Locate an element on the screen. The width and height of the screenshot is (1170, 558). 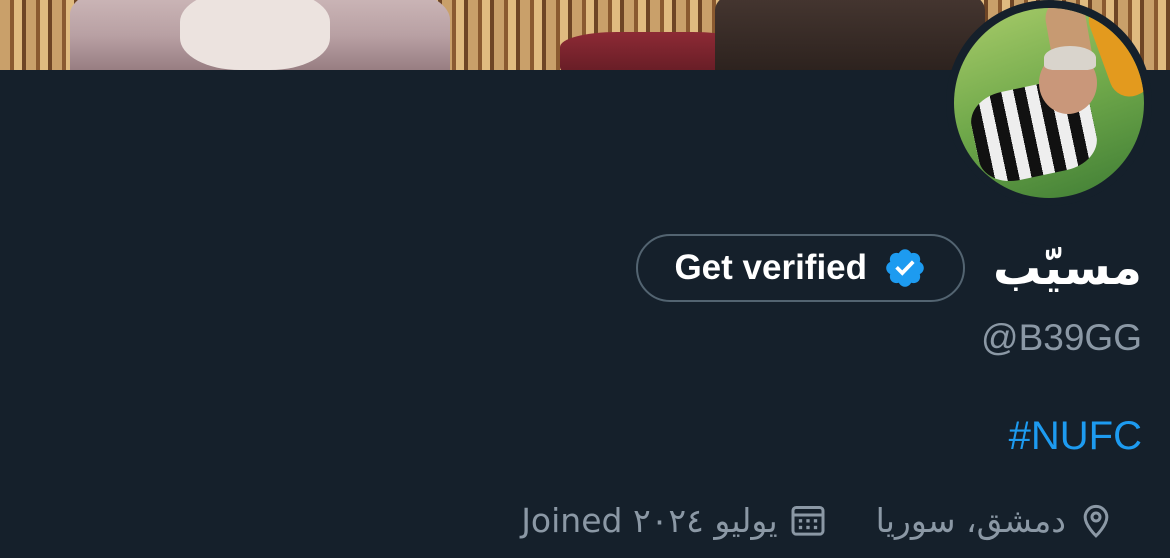
verified-badge-icon is located at coordinates (905, 268).